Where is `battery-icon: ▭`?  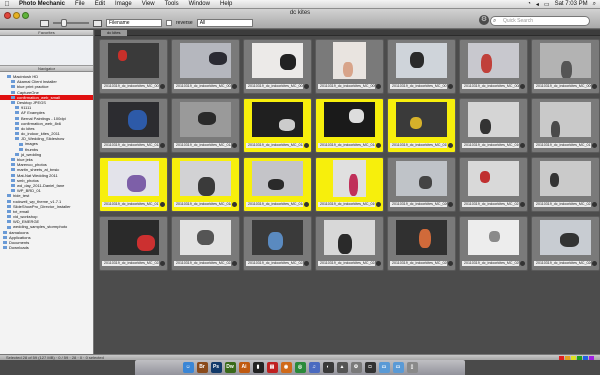 battery-icon: ▭ is located at coordinates (547, 4).